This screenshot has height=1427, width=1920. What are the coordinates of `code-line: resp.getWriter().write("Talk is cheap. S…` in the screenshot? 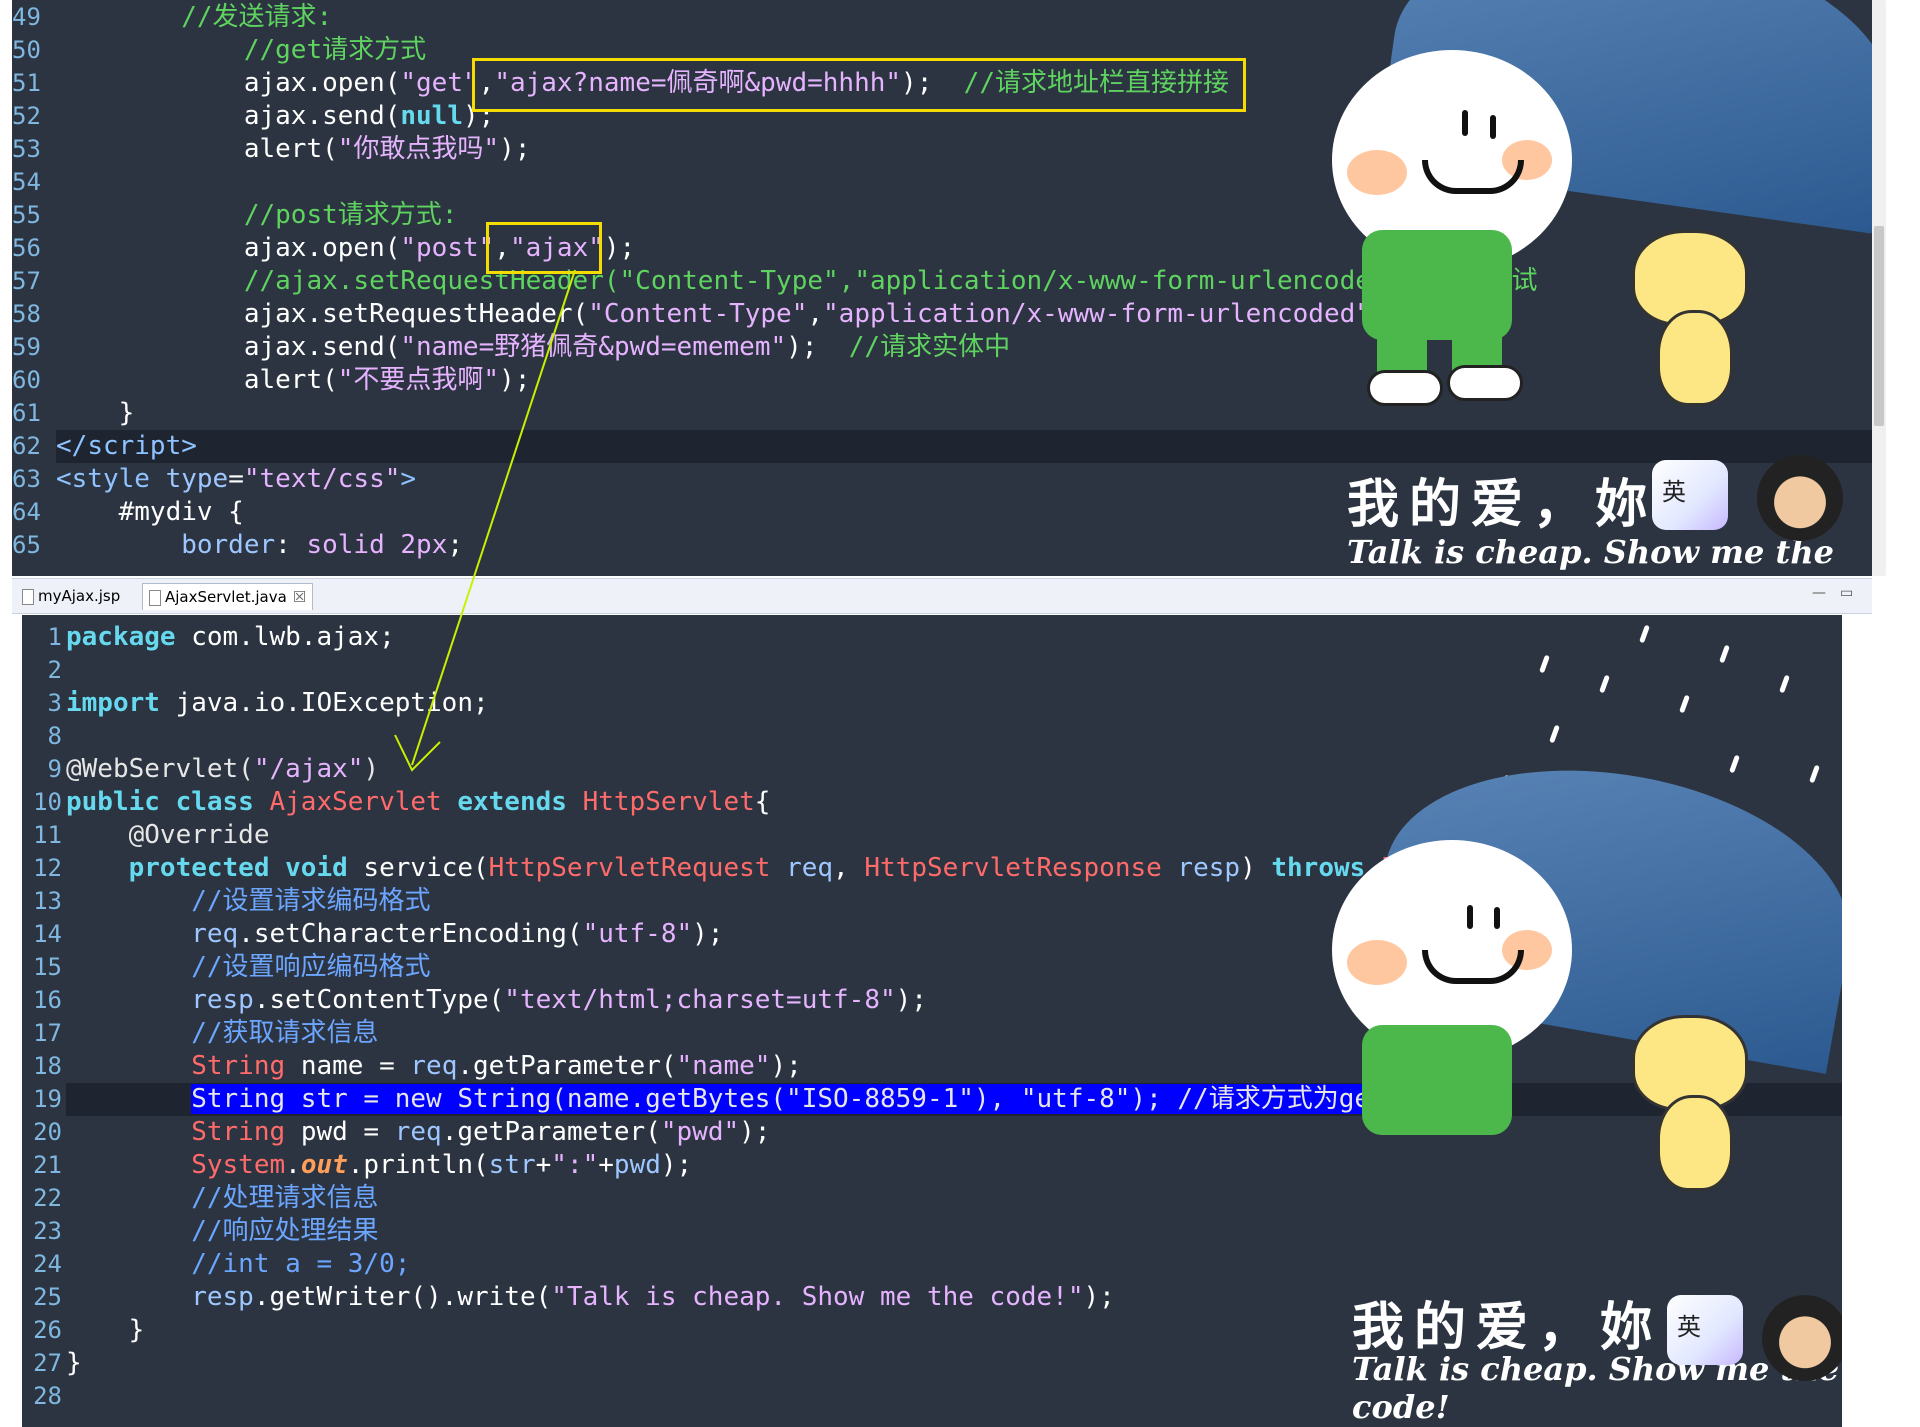 It's located at (590, 1297).